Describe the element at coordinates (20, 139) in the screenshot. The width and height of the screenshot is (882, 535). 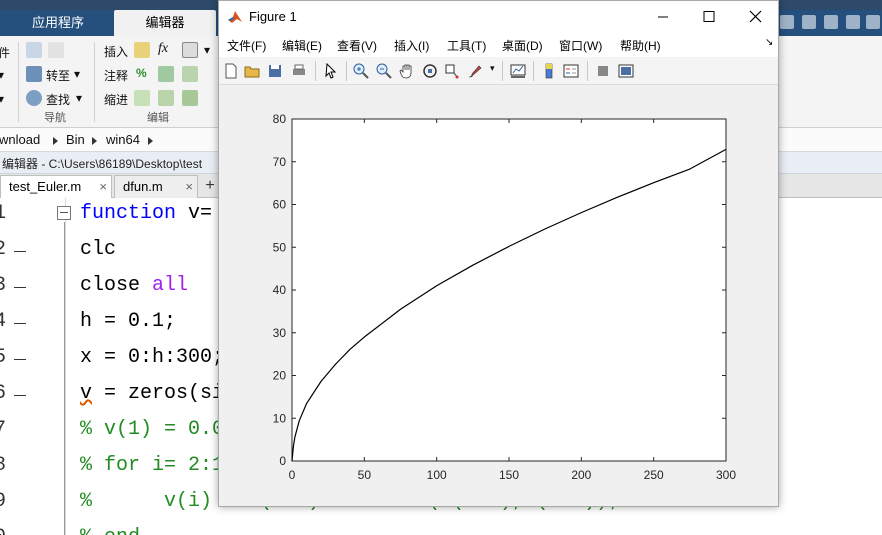
I see `breadcrumb-download: wnload` at that location.